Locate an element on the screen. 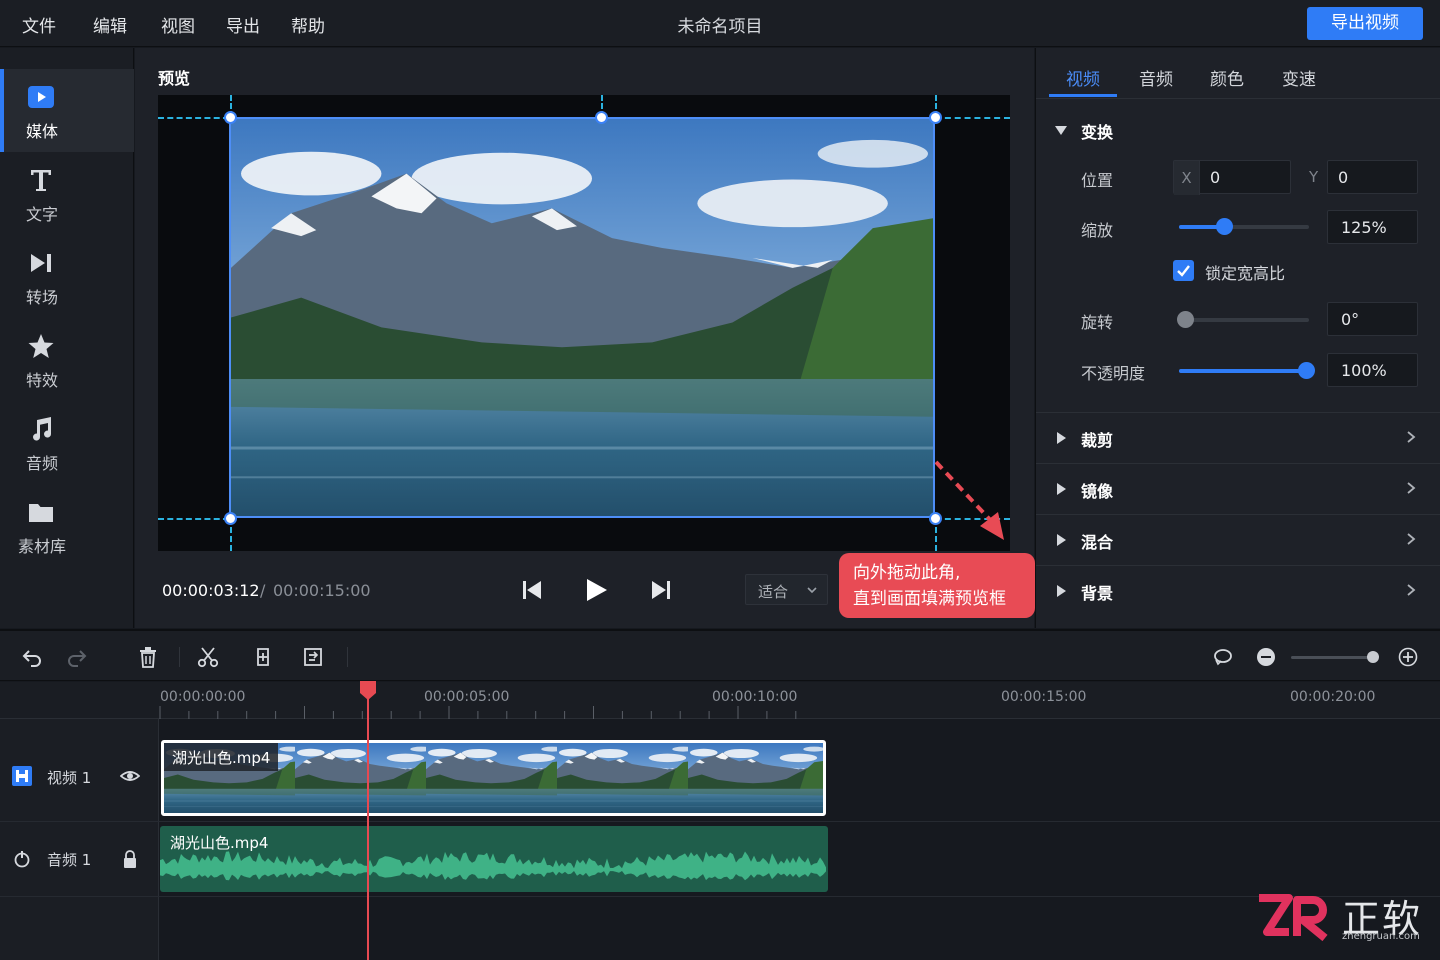 This screenshot has height=960, width=1440. undo-icon is located at coordinates (32, 657).